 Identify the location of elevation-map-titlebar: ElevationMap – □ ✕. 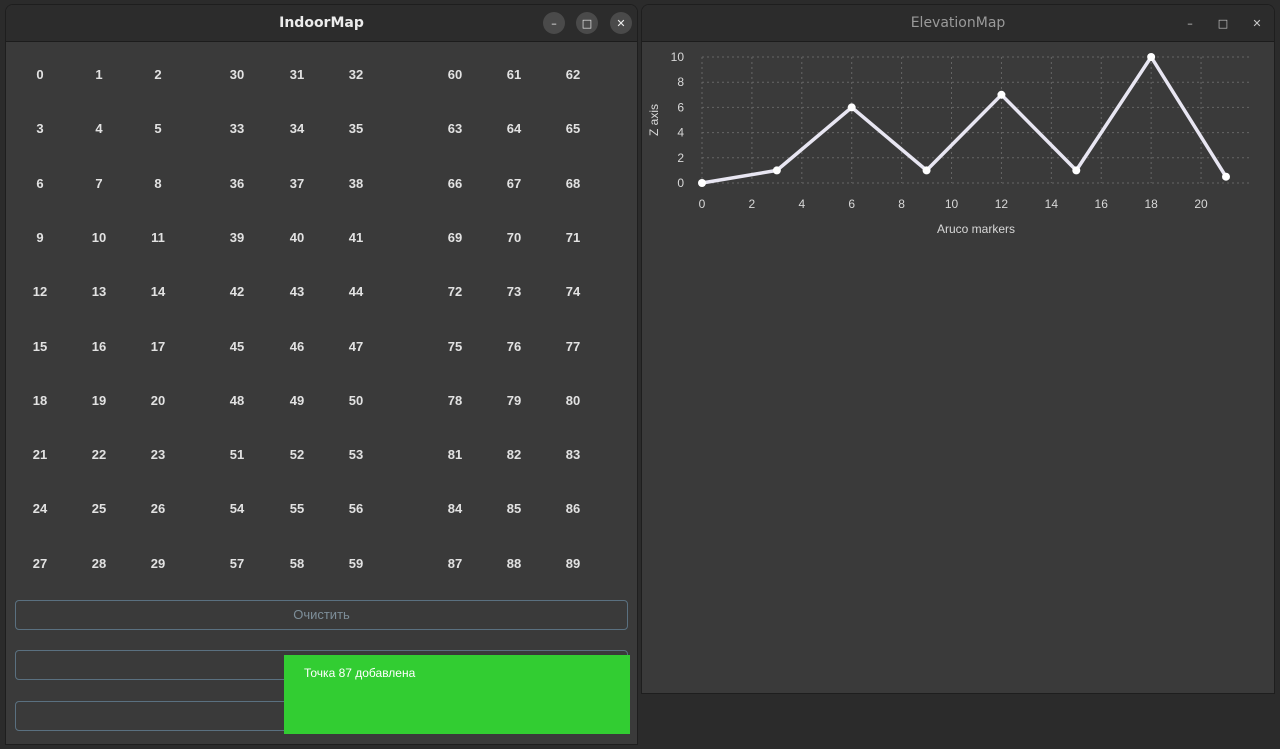
(958, 23).